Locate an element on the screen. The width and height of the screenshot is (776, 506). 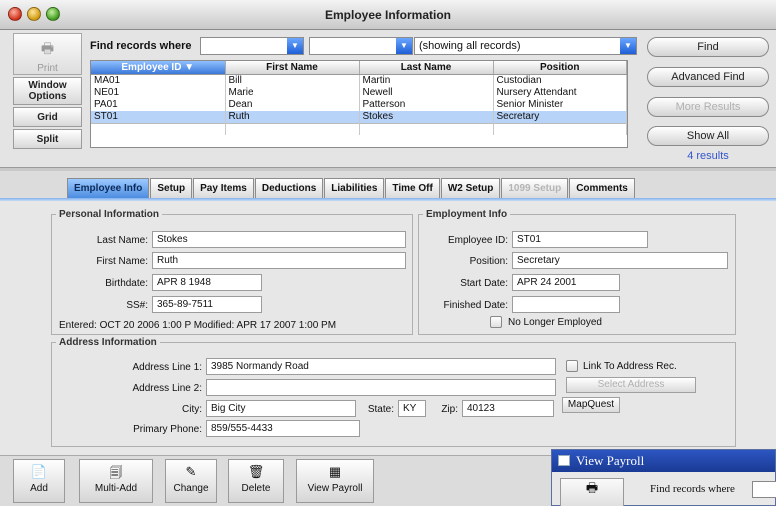
payroll-print-button: 🖶 is located at coordinates (592, 492).